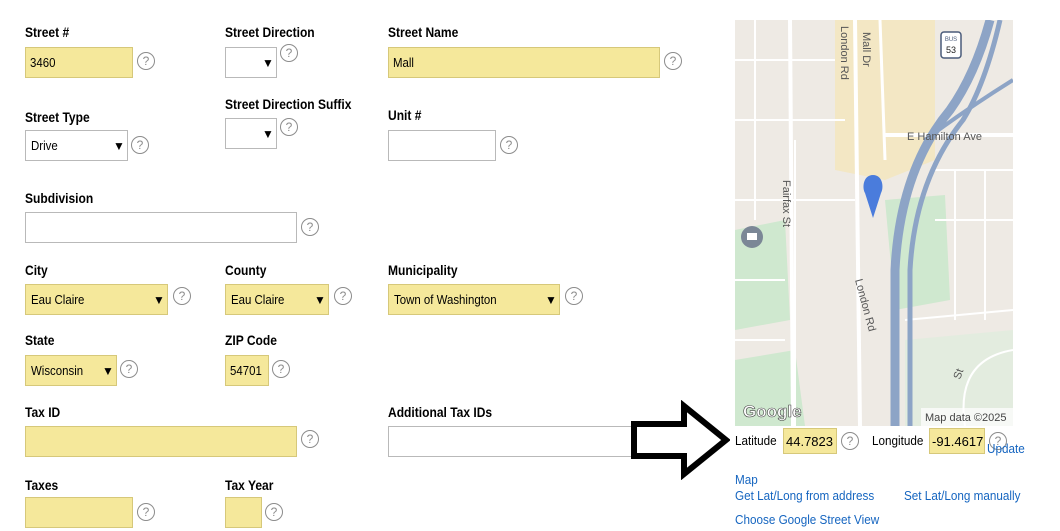  I want to click on zip-label: ZIP Code, so click(251, 340).